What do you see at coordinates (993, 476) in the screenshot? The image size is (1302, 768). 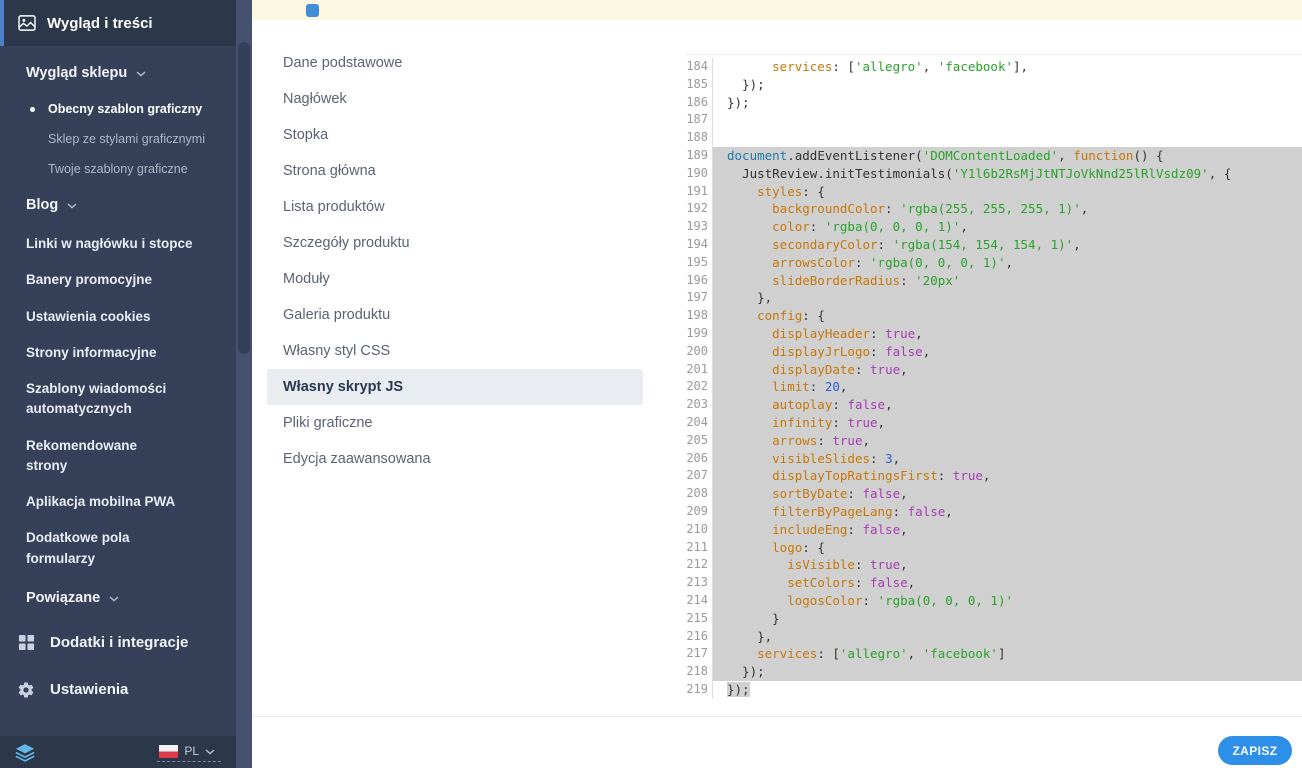 I see `code-line-207: 207 displayTopRatingsFirst: true,` at bounding box center [993, 476].